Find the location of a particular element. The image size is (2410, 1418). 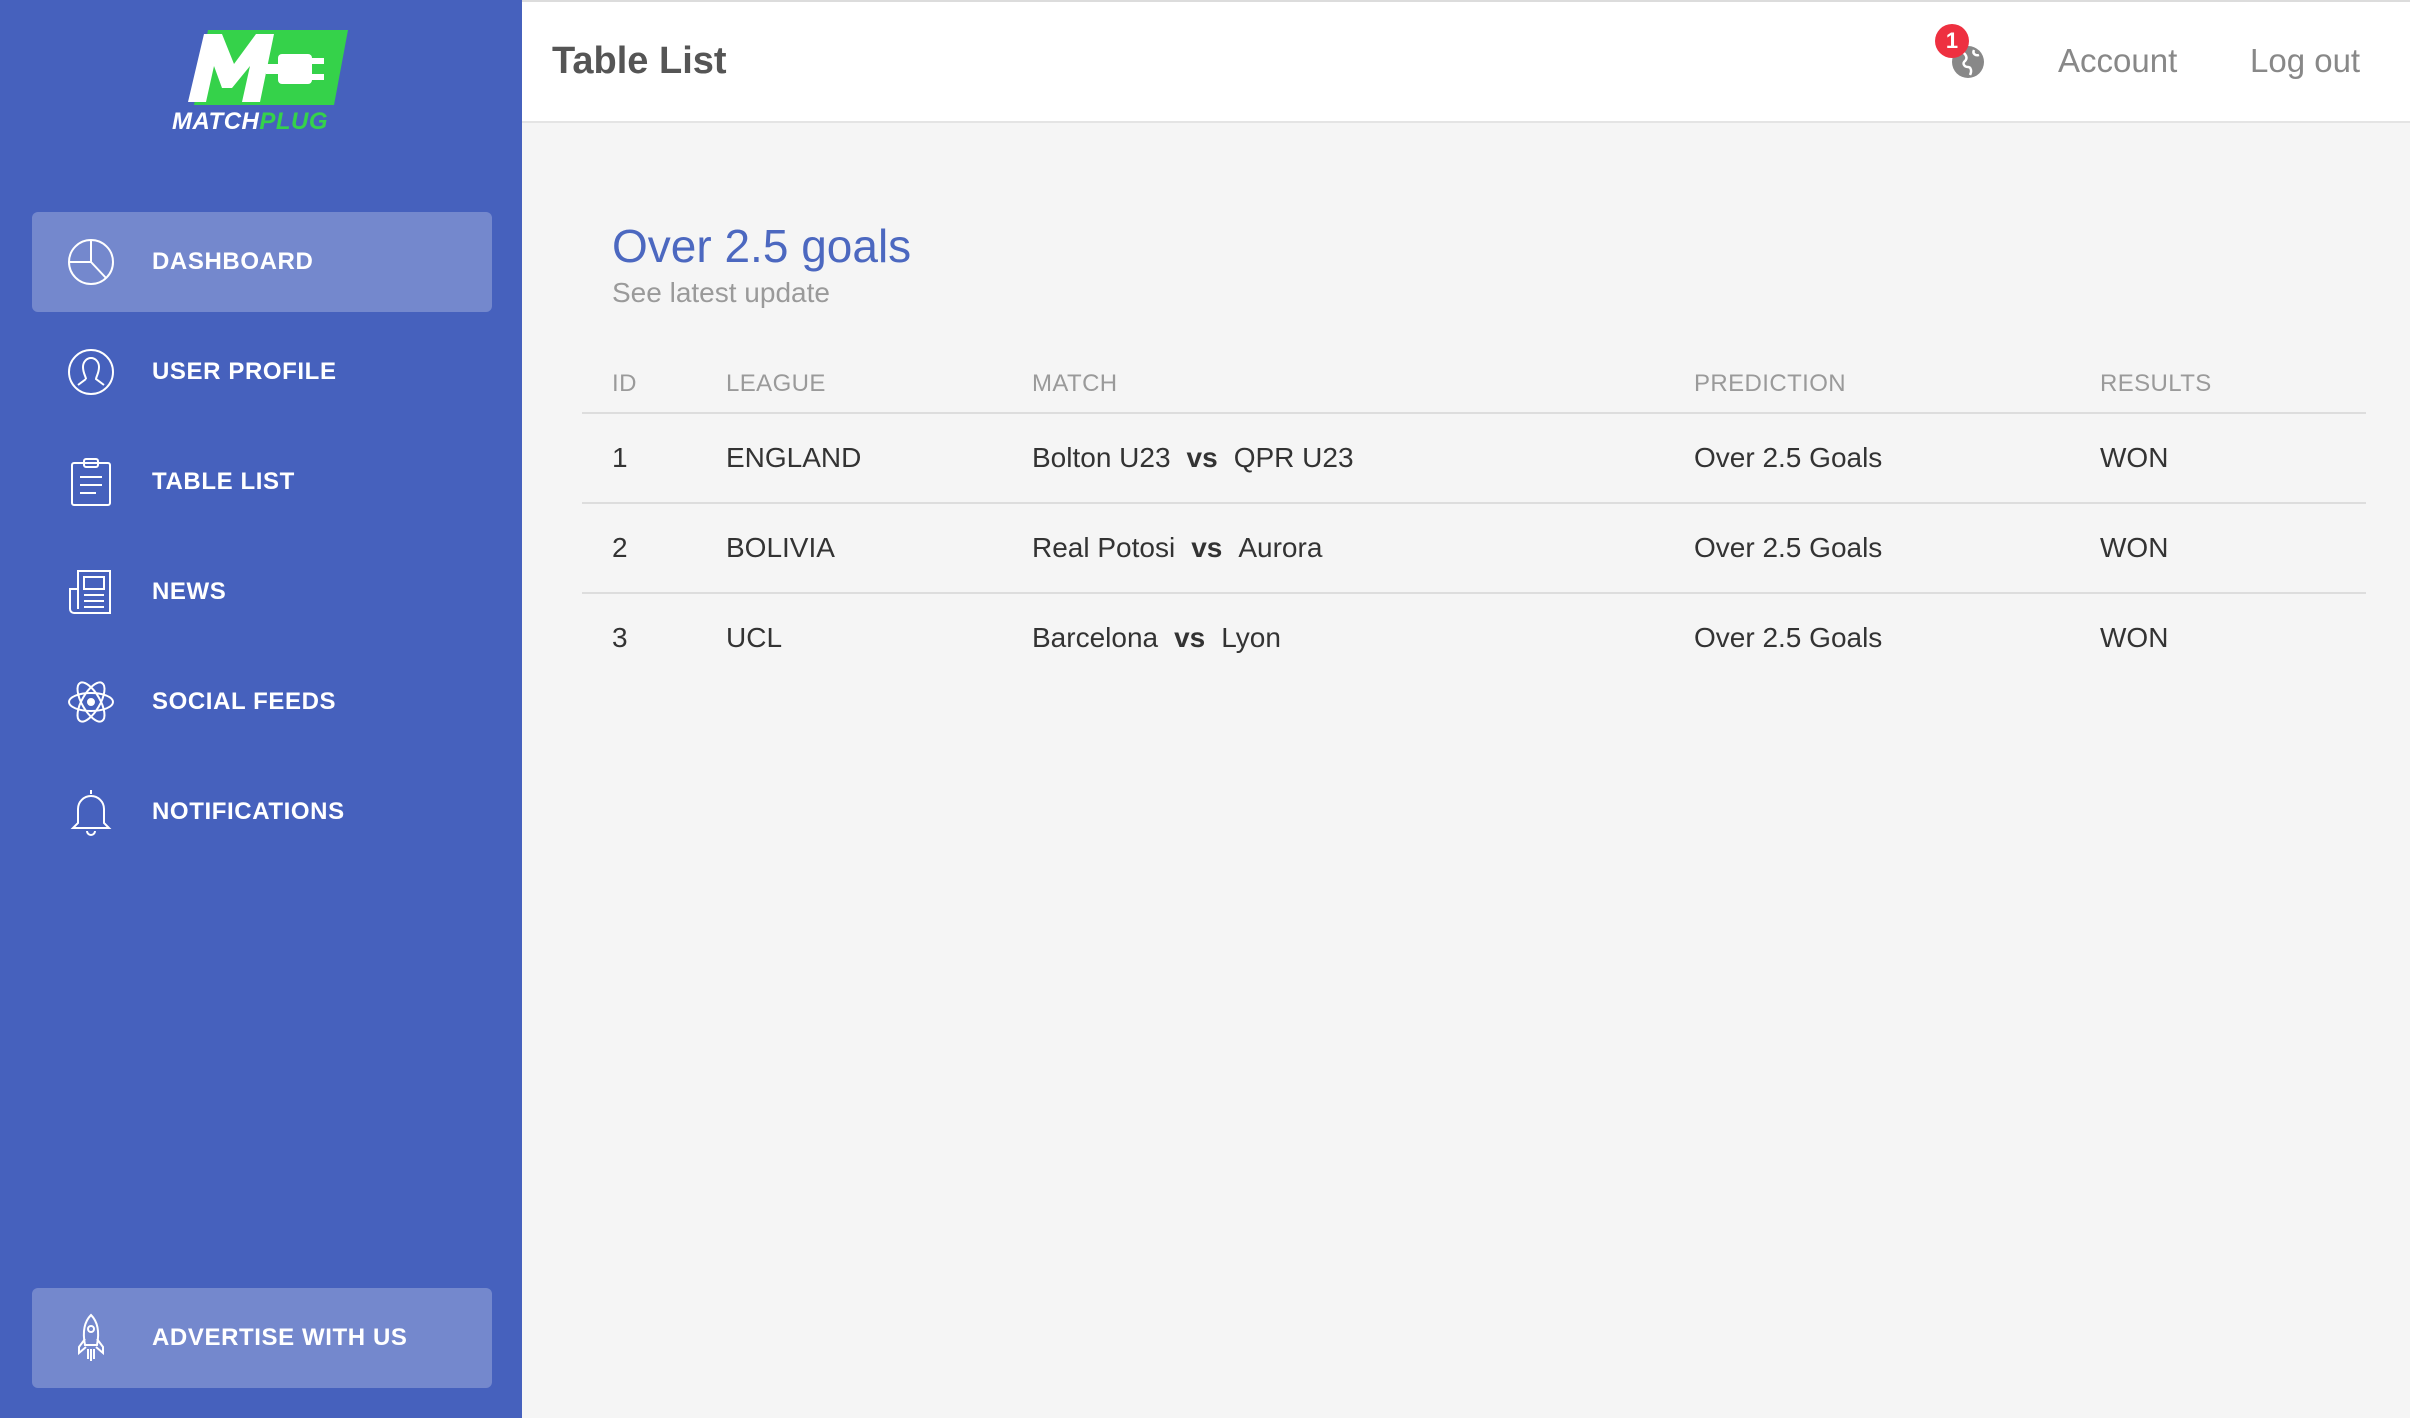

cell-league: BOLIVIA is located at coordinates (780, 547).